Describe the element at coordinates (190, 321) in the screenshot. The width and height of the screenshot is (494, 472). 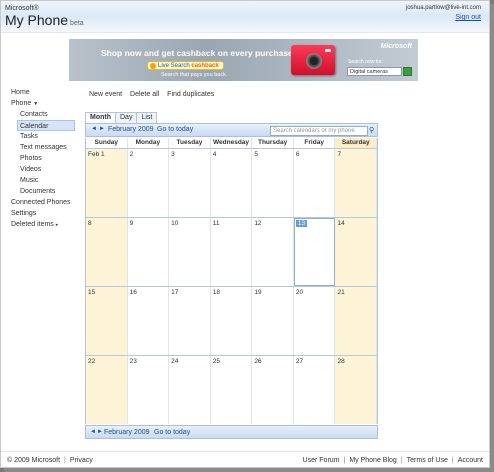
I see `calendar-day: 17` at that location.